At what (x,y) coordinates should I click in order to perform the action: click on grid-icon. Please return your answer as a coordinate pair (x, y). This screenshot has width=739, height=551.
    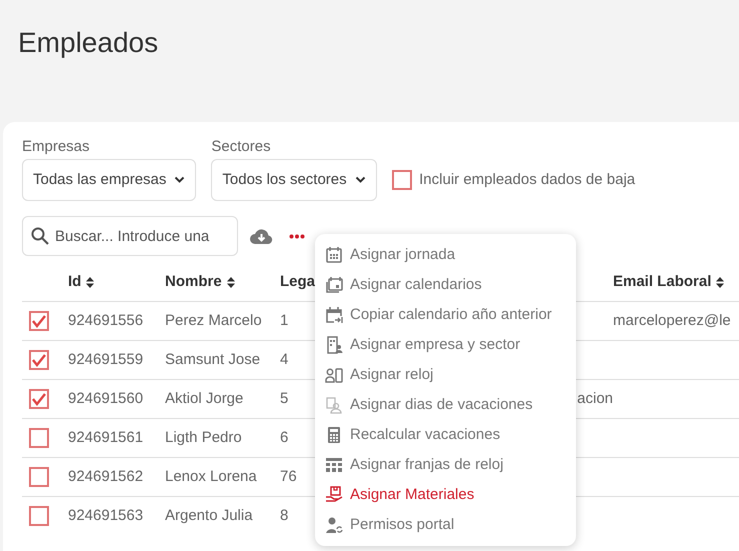
    Looking at the image, I should click on (334, 465).